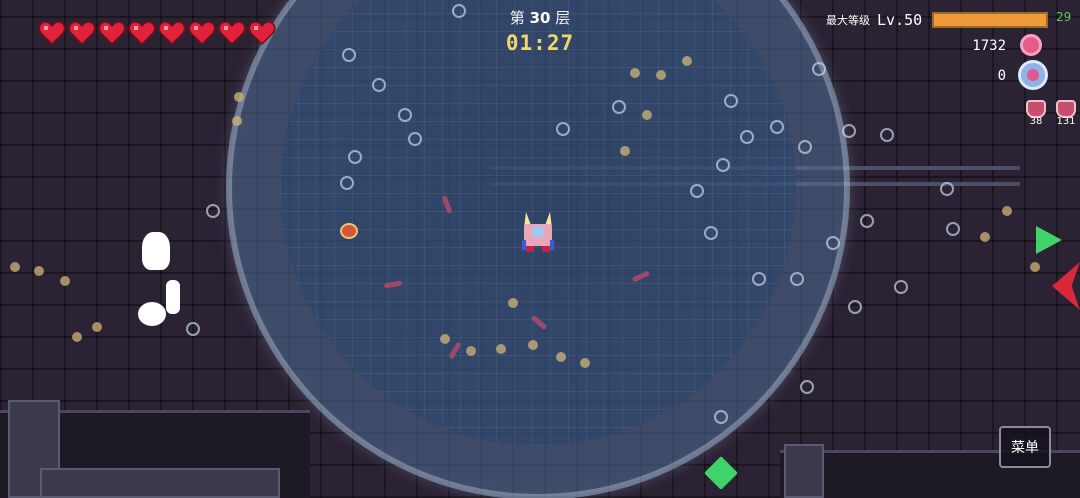  I want to click on machine-block-bottom, so click(160, 483).